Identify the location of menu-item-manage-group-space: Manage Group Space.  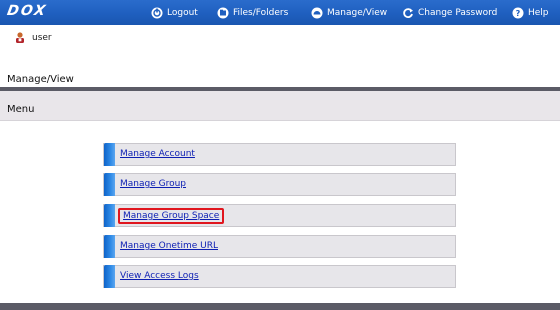
(279, 215).